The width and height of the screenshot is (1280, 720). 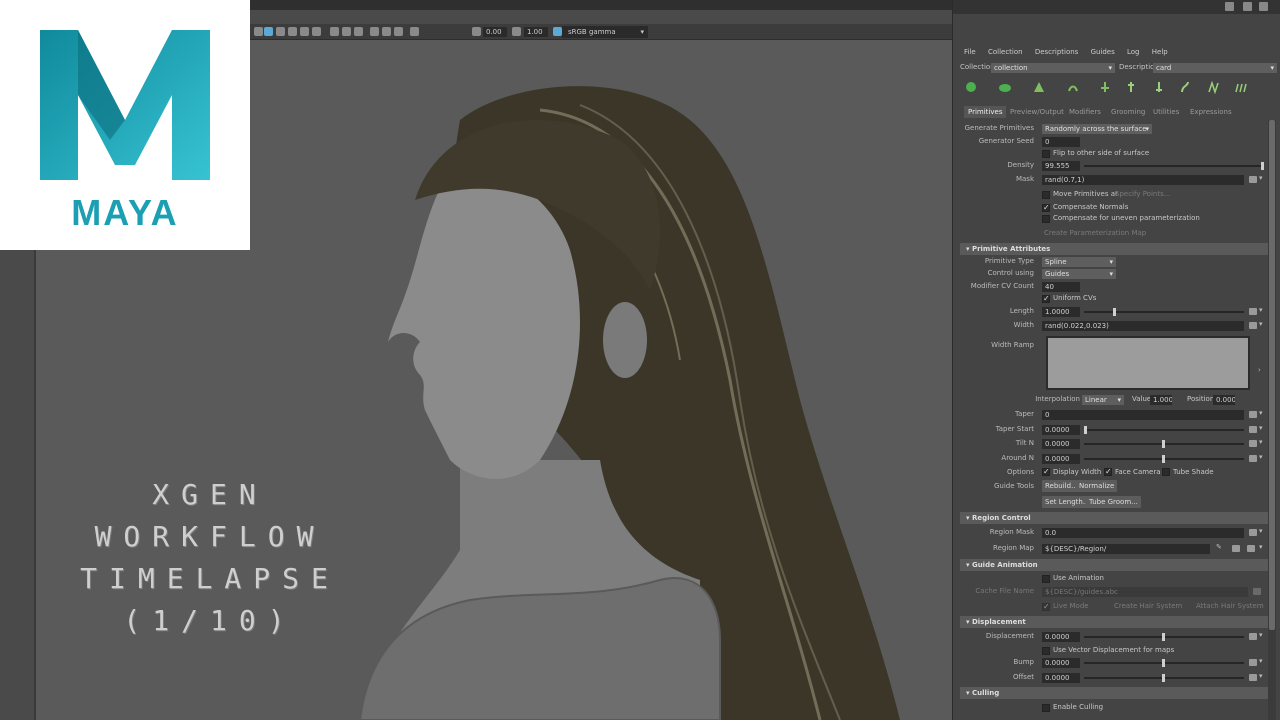 What do you see at coordinates (1046, 219) in the screenshot?
I see `compensate-uneven-checkbox` at bounding box center [1046, 219].